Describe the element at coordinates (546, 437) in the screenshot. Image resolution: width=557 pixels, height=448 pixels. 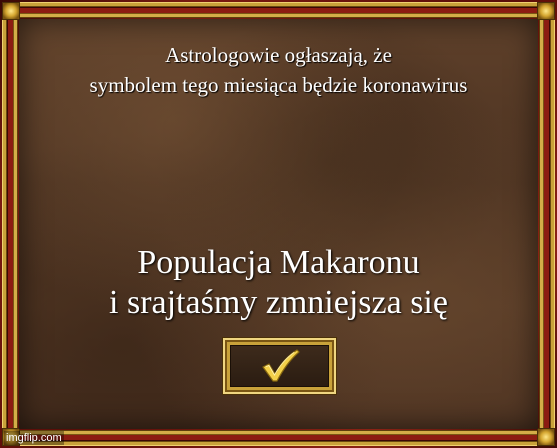
I see `corner-ornament-bottom-right` at that location.